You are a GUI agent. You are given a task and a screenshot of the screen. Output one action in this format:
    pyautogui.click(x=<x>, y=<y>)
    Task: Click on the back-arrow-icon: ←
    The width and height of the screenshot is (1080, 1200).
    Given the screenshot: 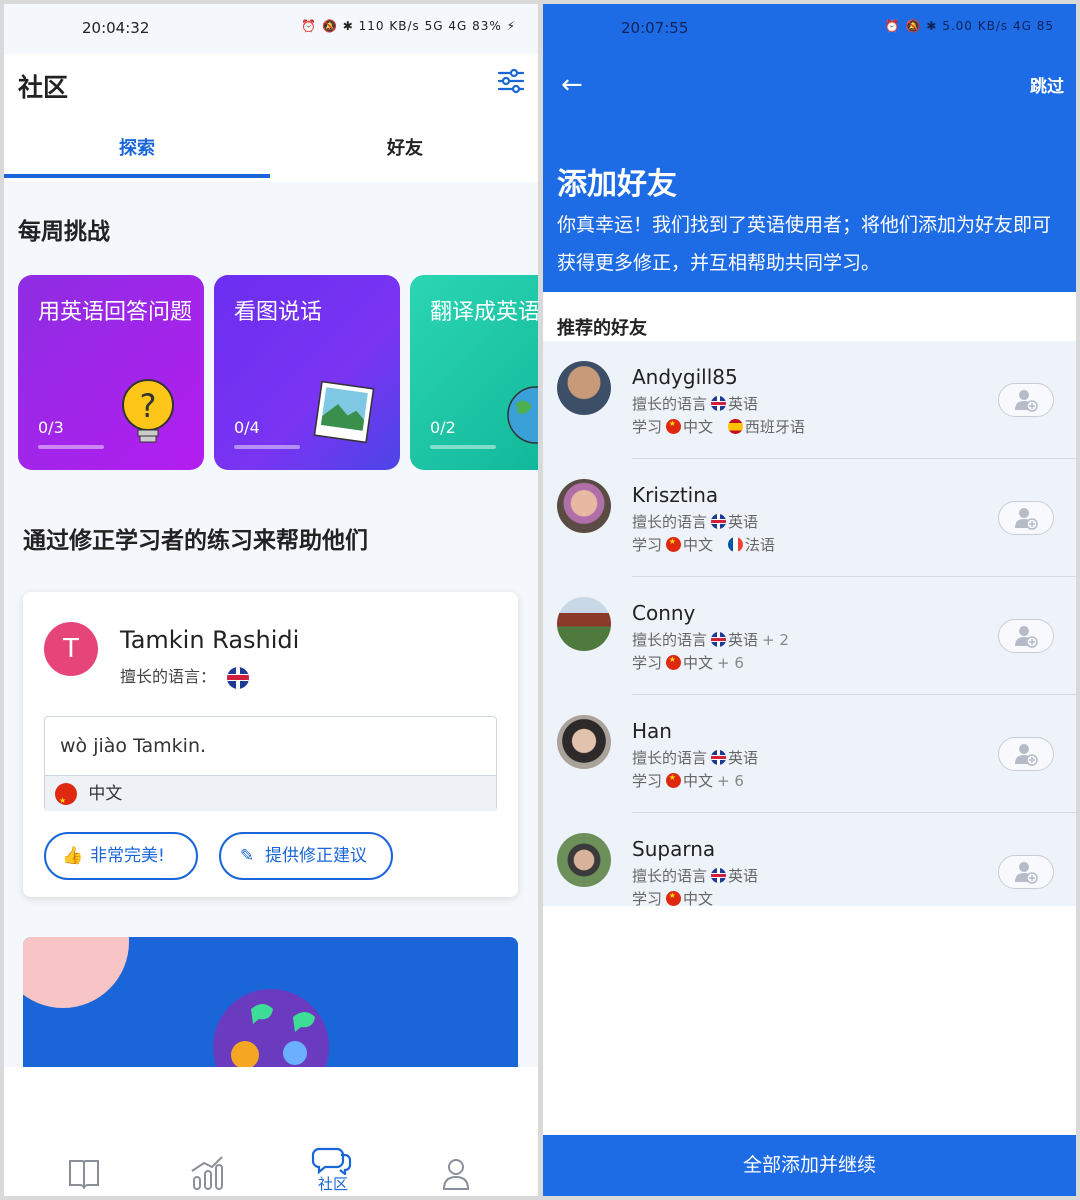 What is the action you would take?
    pyautogui.click(x=572, y=85)
    